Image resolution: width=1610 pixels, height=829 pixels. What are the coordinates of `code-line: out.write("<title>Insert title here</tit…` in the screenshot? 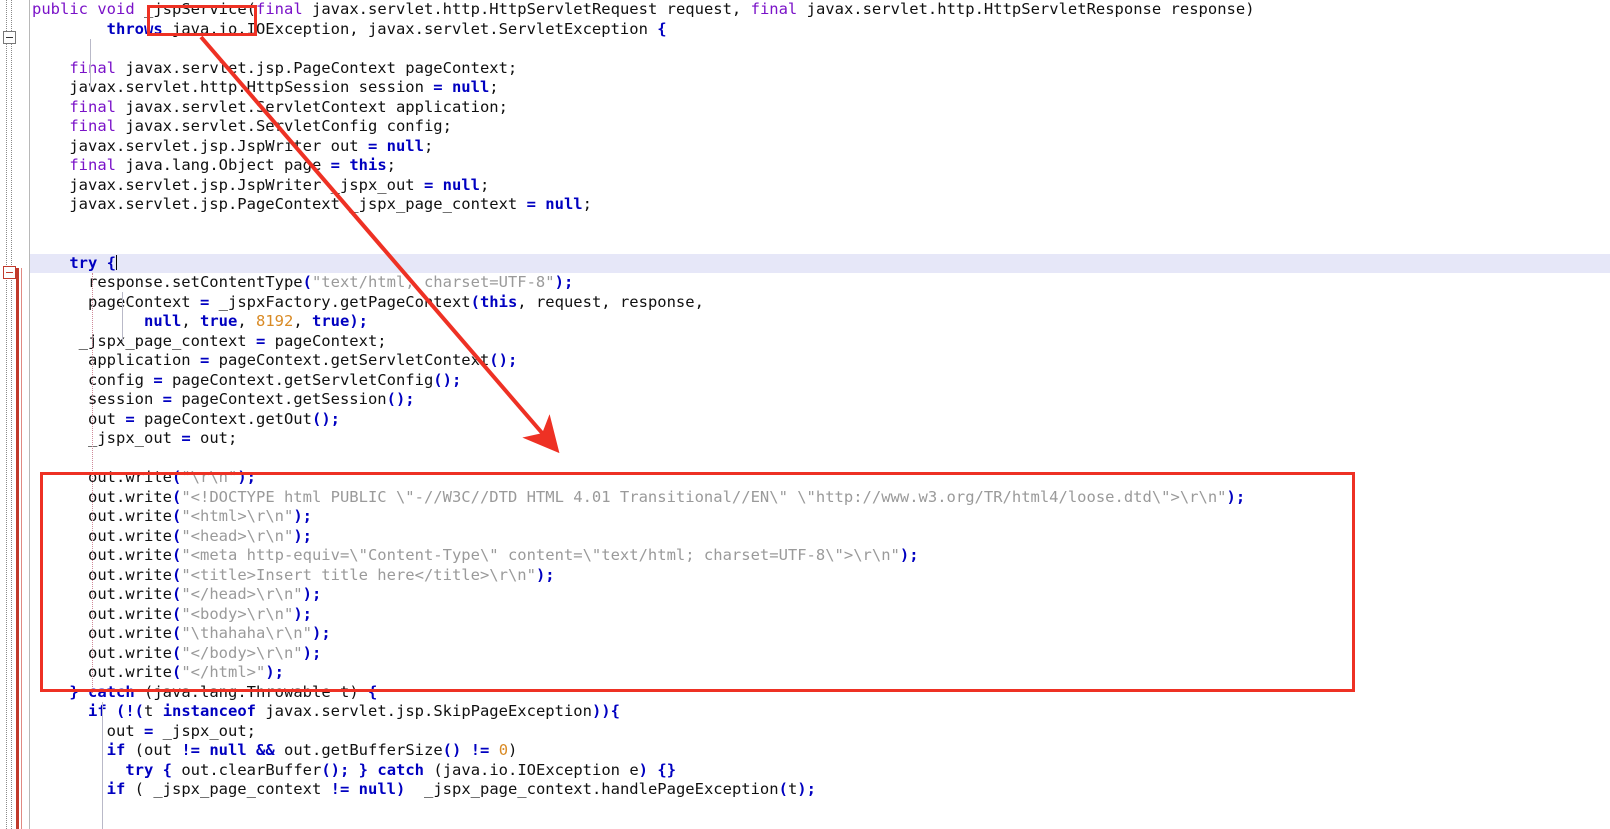 It's located at (820, 576).